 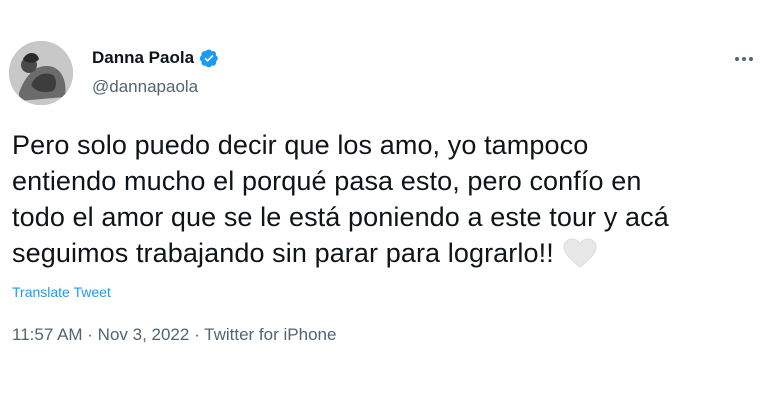 What do you see at coordinates (145, 87) in the screenshot?
I see `author-handle: @dannapaola` at bounding box center [145, 87].